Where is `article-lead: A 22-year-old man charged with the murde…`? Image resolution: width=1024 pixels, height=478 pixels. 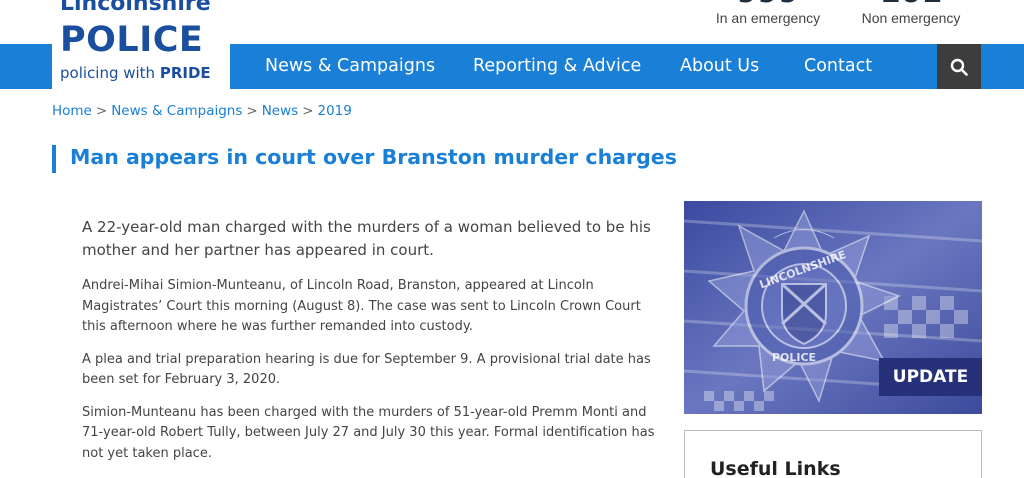 article-lead: A 22-year-old man charged with the murde… is located at coordinates (366, 238).